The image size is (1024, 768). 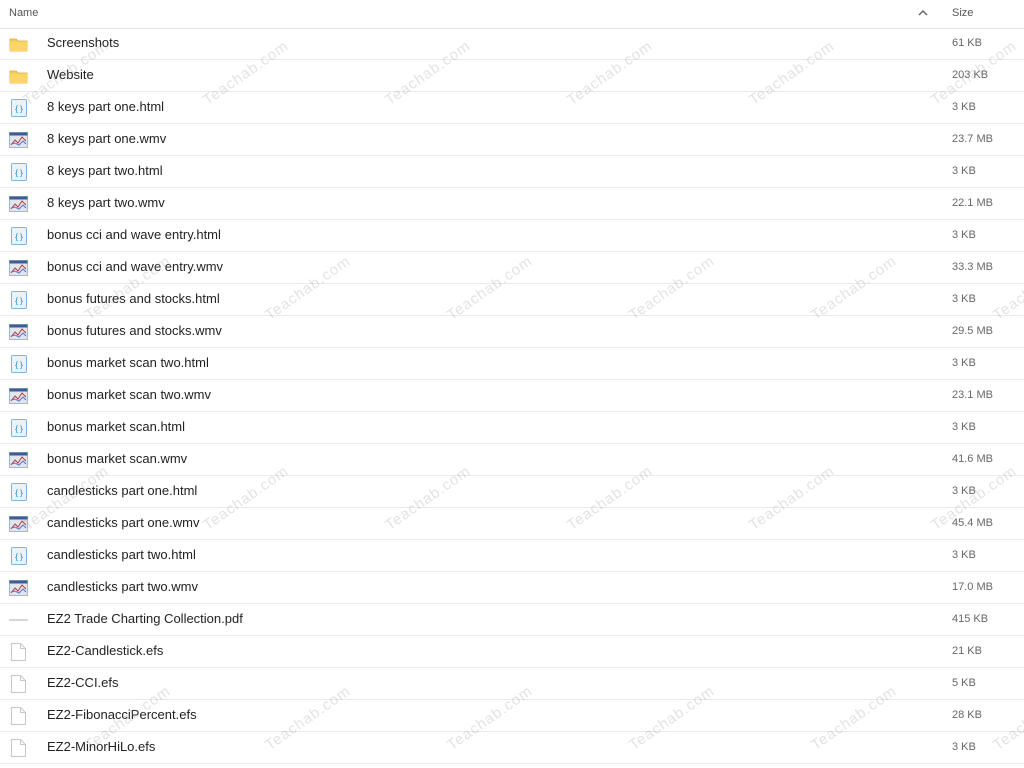 What do you see at coordinates (512, 236) in the screenshot?
I see `file-row: {} bonus cci and wave entry.html 3 KB` at bounding box center [512, 236].